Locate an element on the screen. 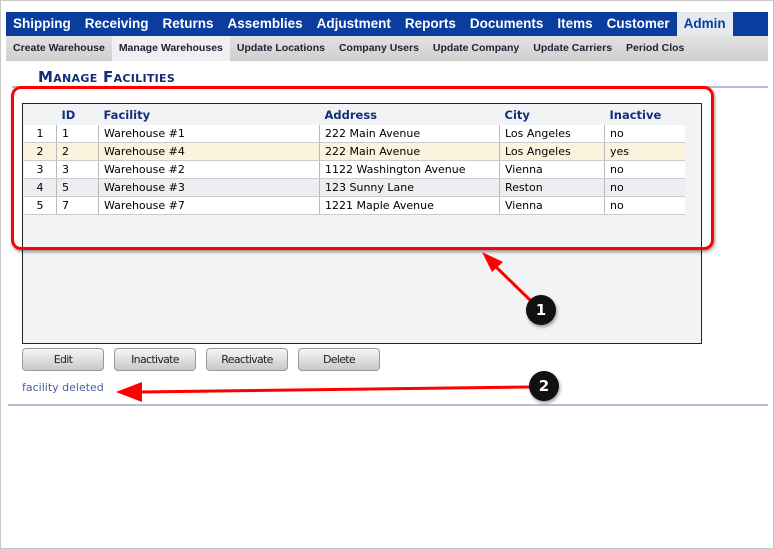  annotation-marker-1: 1 is located at coordinates (541, 310).